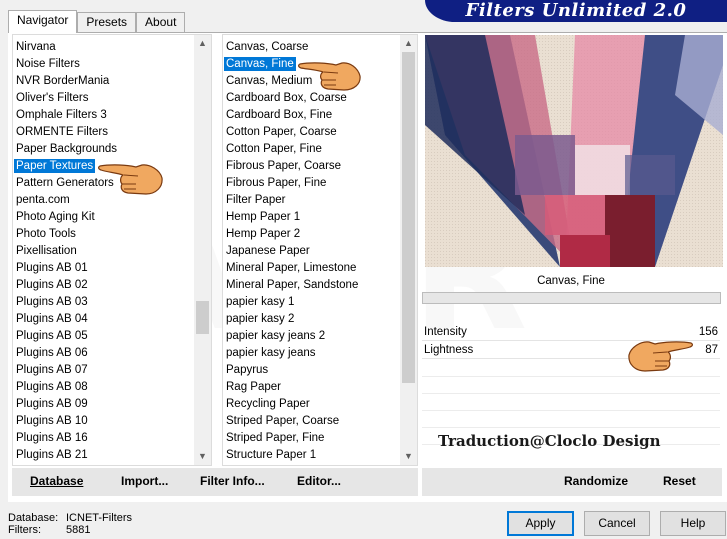 The height and width of the screenshot is (539, 727). Describe the element at coordinates (311, 421) in the screenshot. I see `filter-item: Striped Paper, Coarse` at that location.